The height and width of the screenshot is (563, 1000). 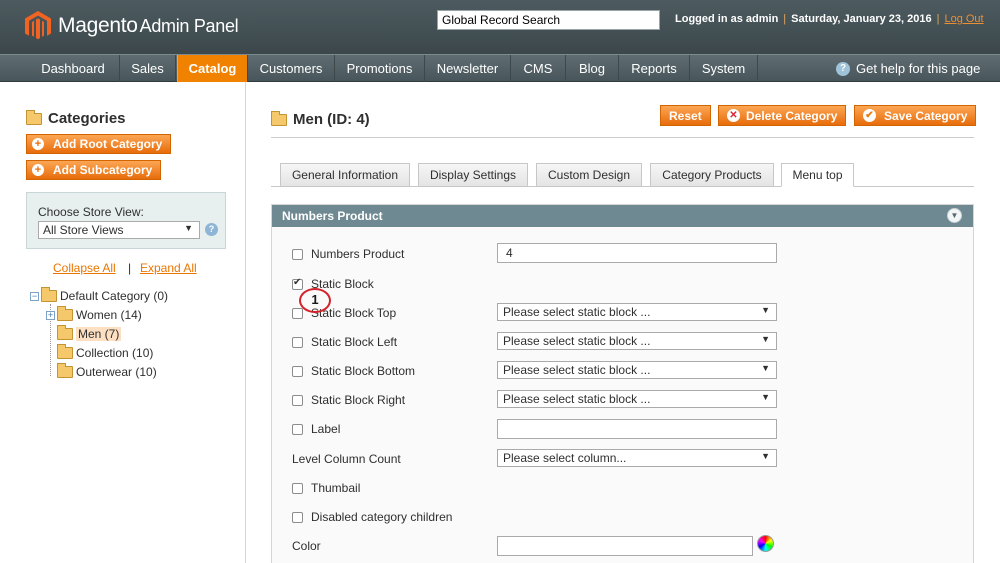 I want to click on field-label: Static Block Left, so click(x=354, y=342).